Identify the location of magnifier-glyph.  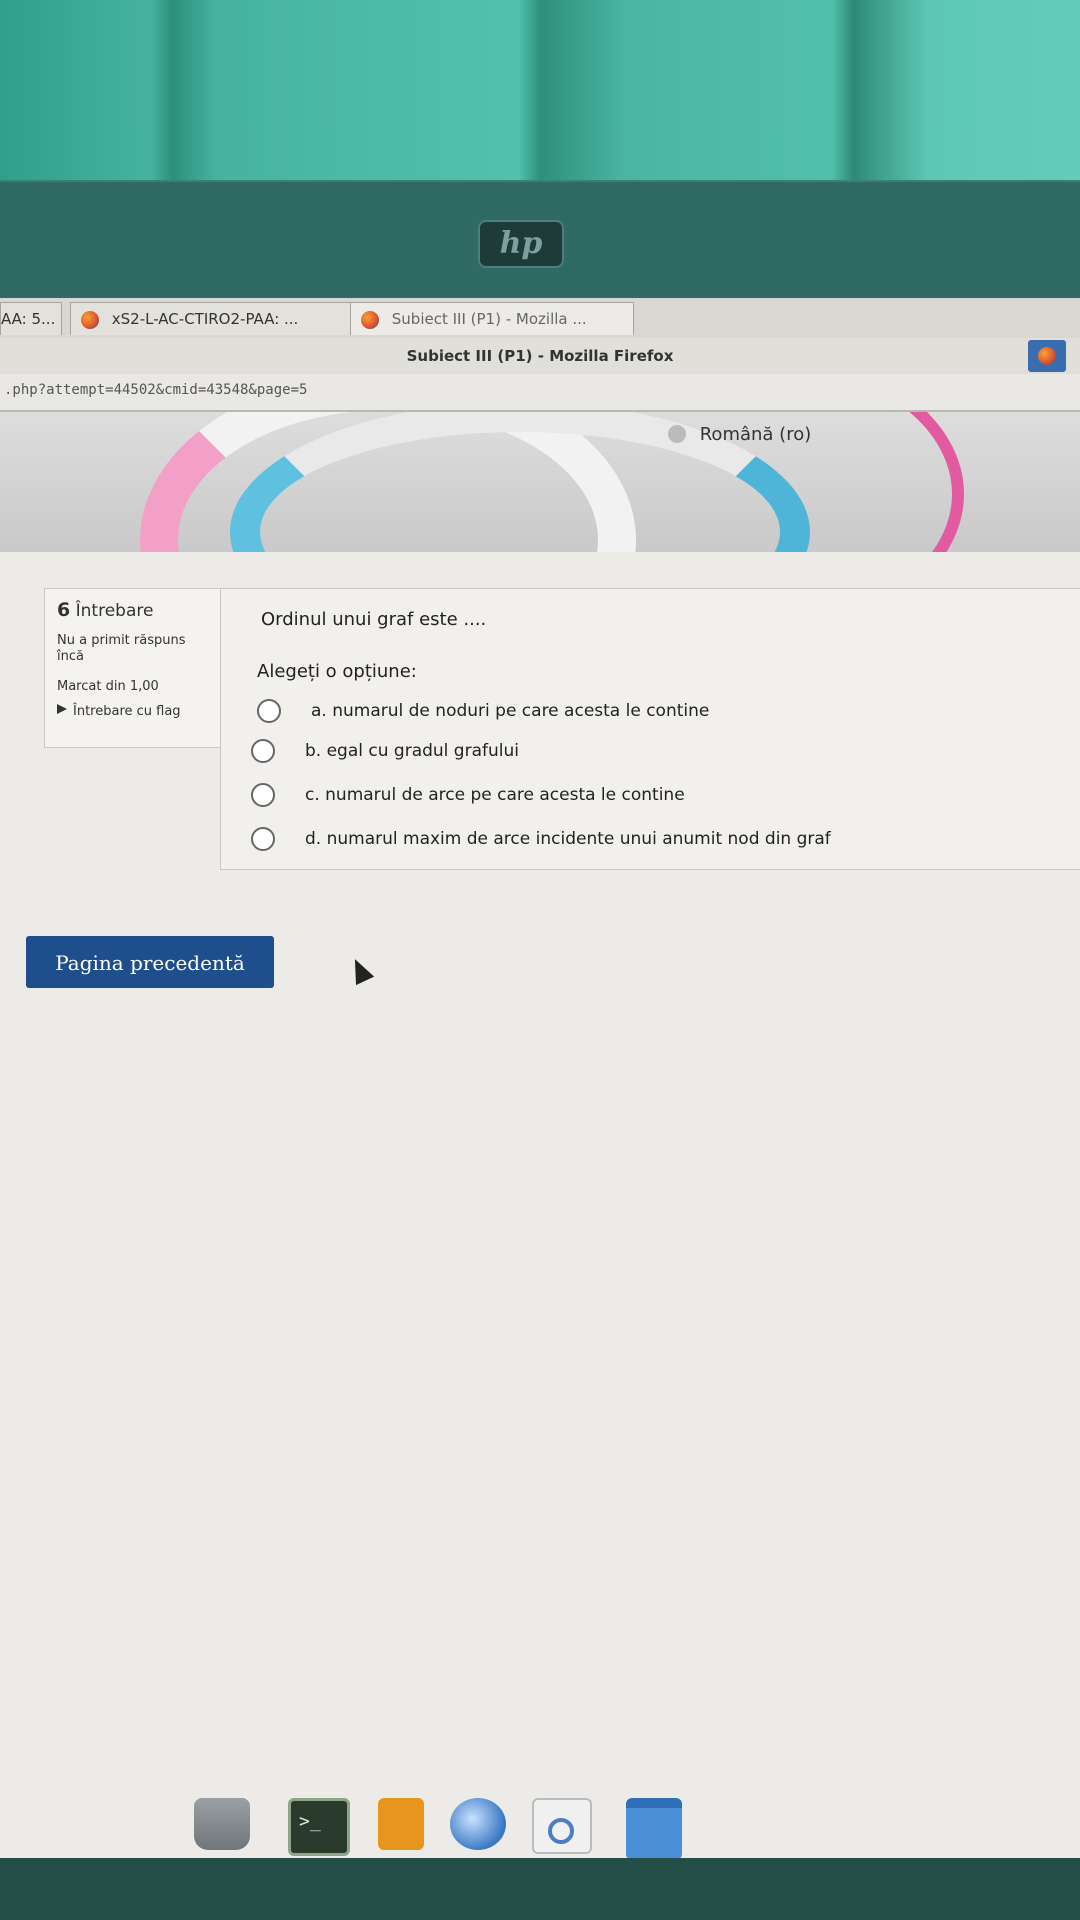
(561, 1831).